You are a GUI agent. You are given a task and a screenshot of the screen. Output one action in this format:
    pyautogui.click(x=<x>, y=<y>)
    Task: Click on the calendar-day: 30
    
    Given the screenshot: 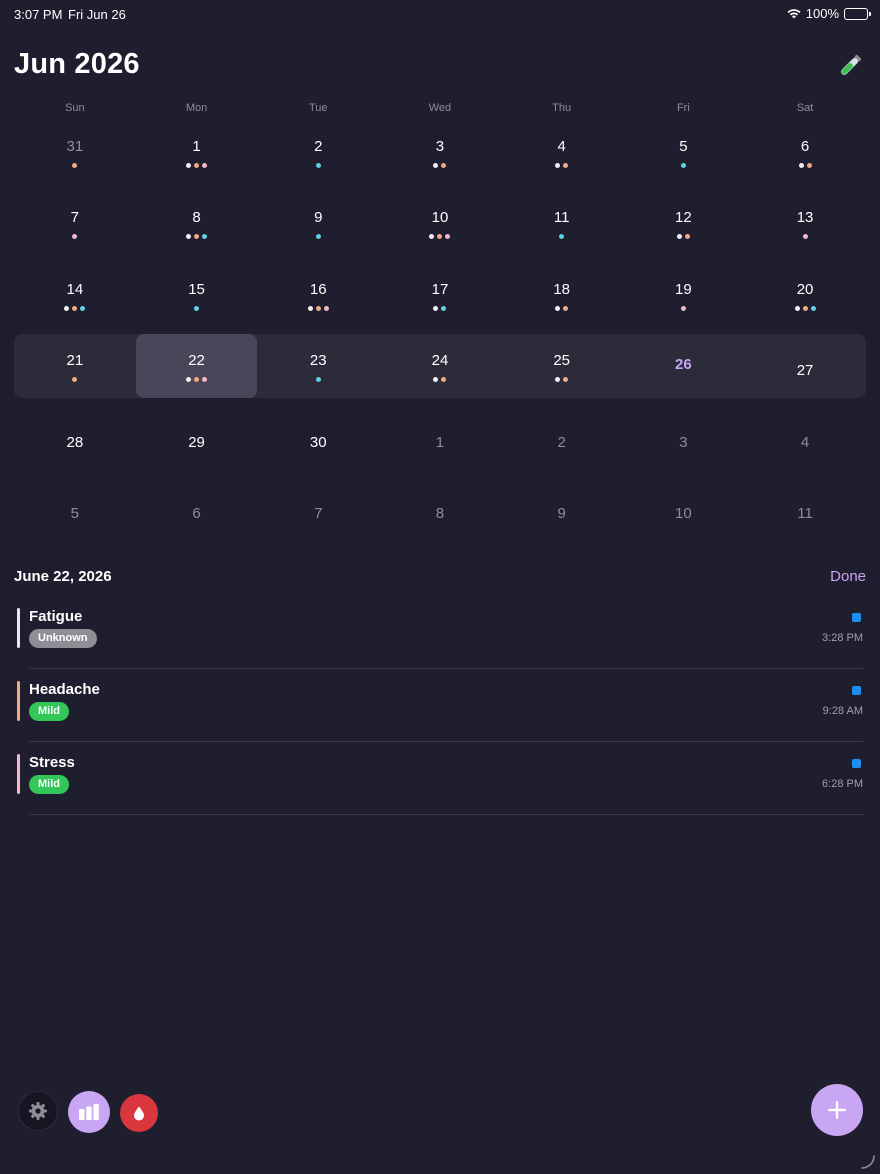 What is the action you would take?
    pyautogui.click(x=318, y=438)
    